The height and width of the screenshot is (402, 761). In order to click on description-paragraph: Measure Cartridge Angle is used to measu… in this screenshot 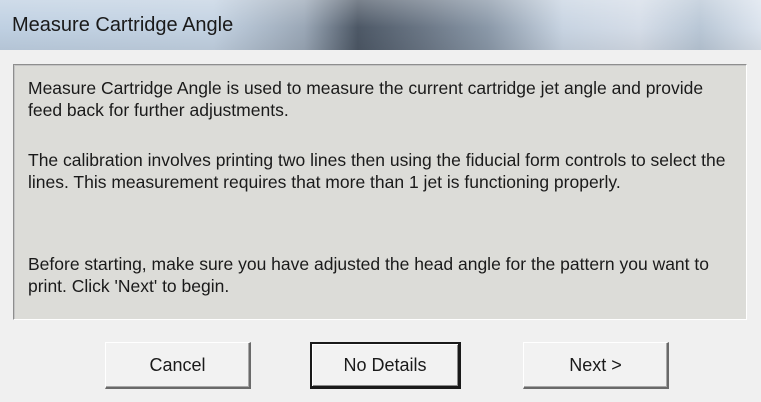, I will do `click(366, 99)`.